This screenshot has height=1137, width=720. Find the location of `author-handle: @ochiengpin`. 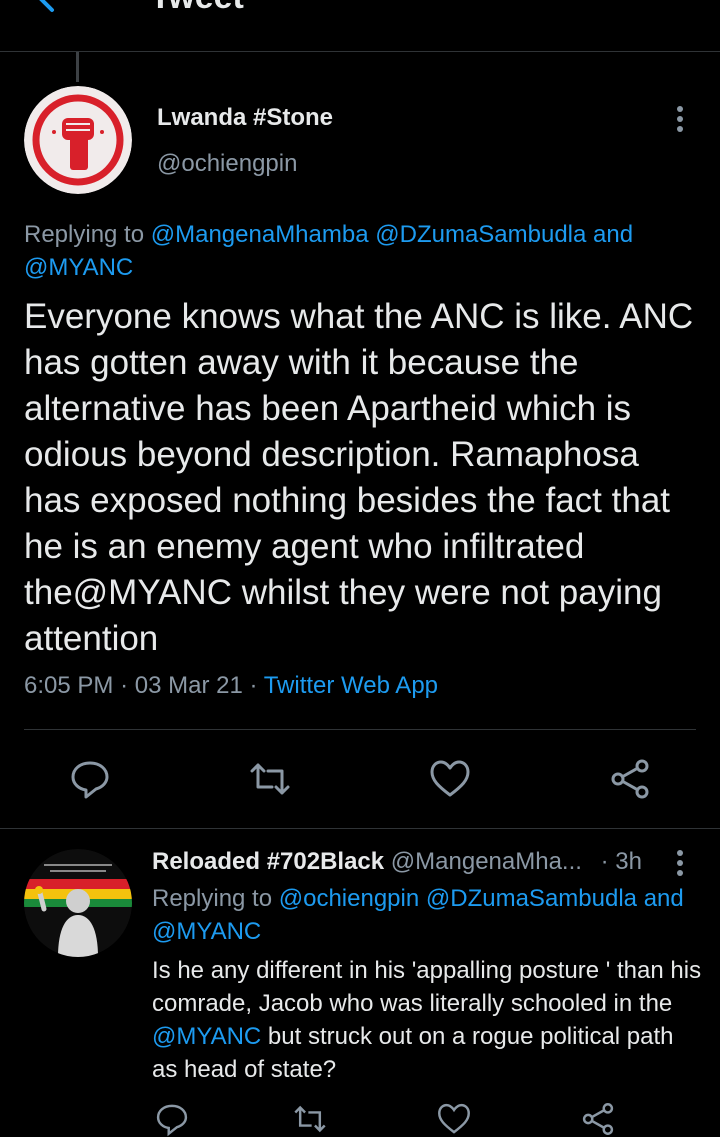

author-handle: @ochiengpin is located at coordinates (227, 164).